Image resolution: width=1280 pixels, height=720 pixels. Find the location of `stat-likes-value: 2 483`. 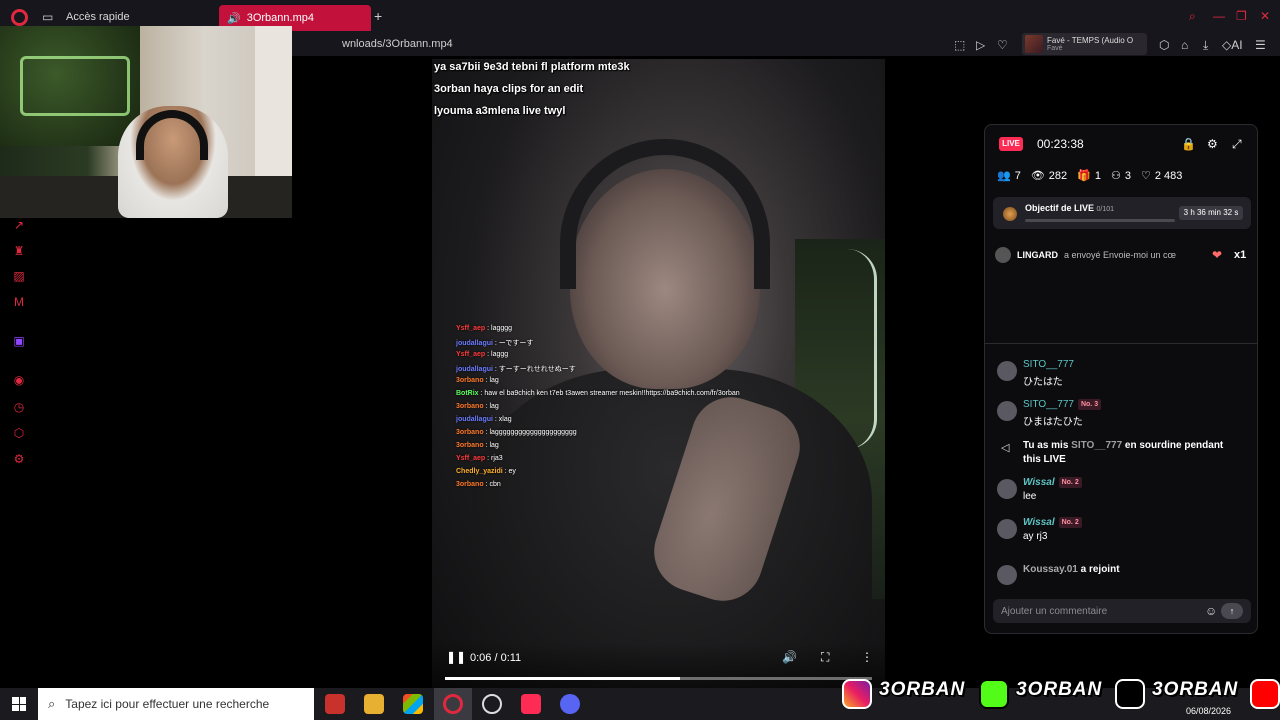

stat-likes-value: 2 483 is located at coordinates (1168, 175).